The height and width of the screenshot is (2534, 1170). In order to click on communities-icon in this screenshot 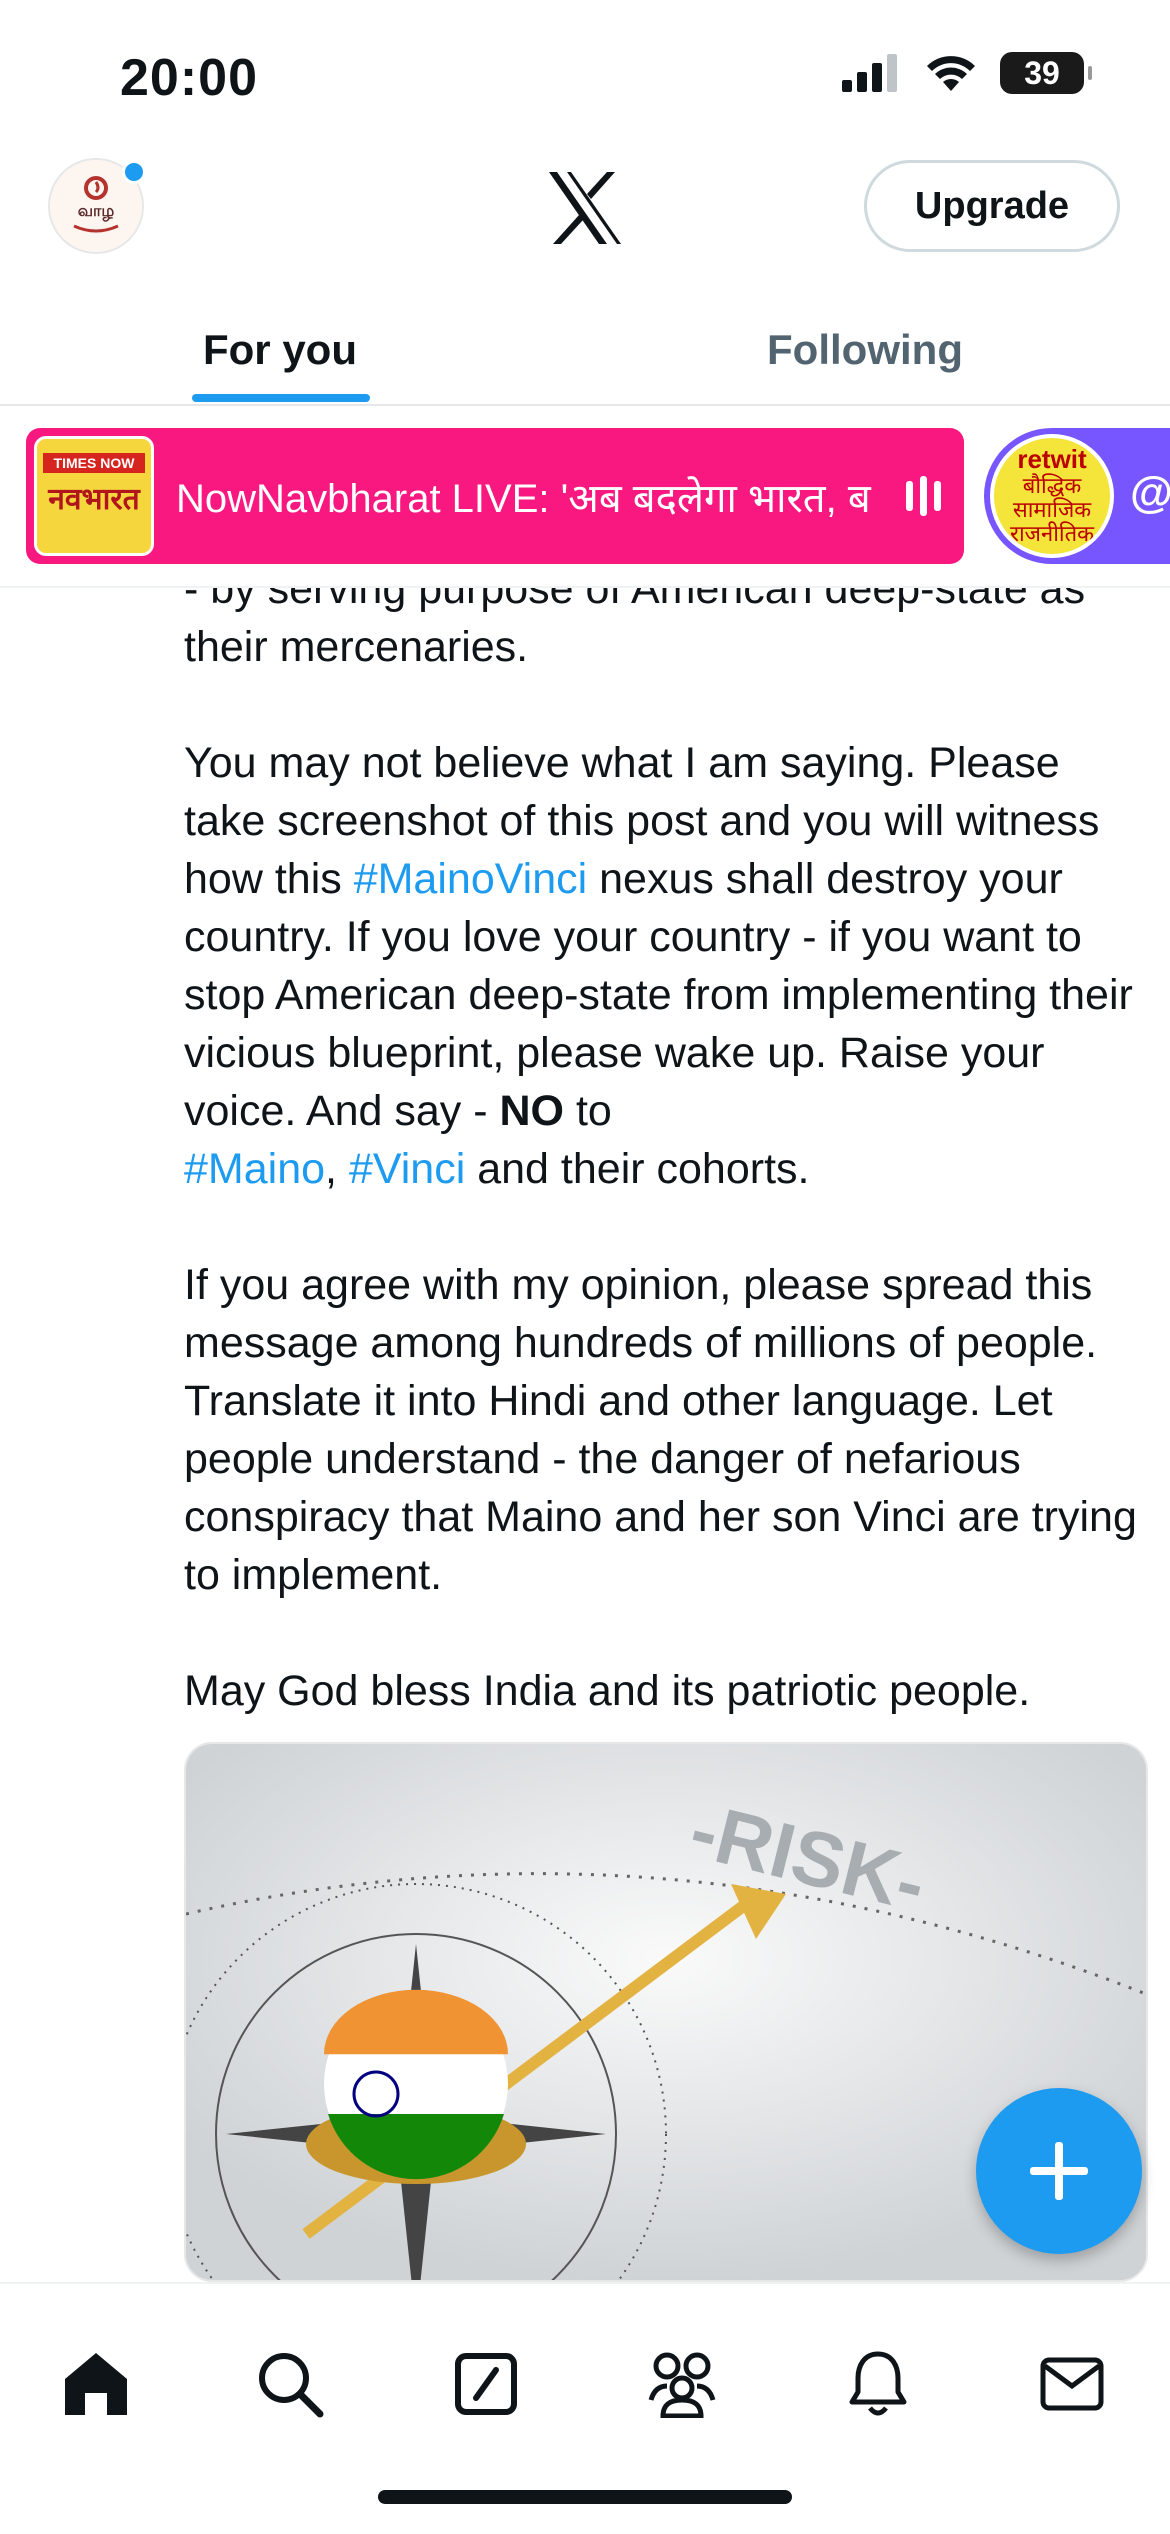, I will do `click(682, 2385)`.